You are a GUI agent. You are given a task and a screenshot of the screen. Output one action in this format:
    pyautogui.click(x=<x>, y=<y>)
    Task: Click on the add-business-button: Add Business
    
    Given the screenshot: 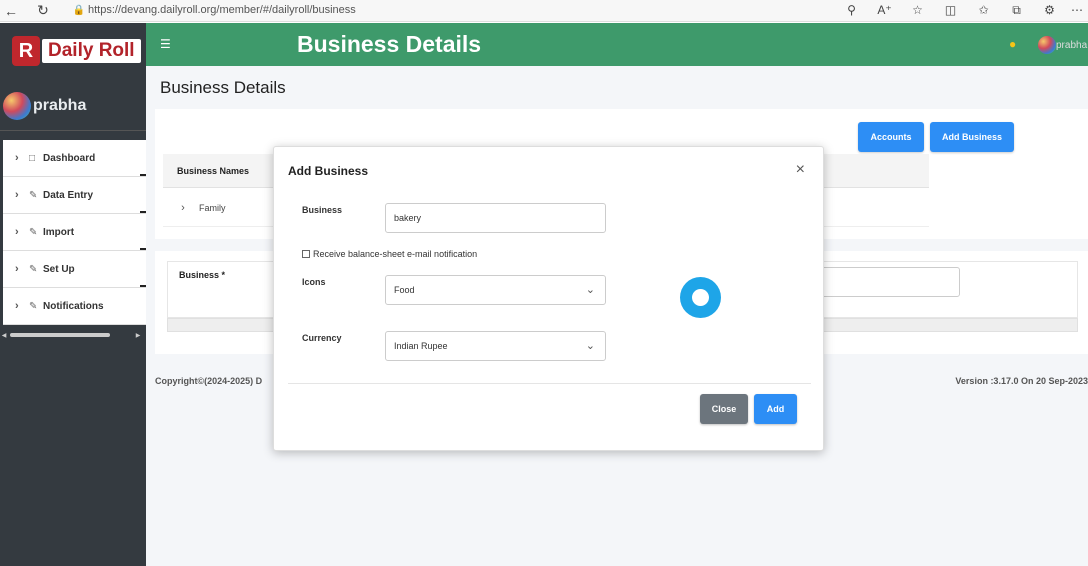 What is the action you would take?
    pyautogui.click(x=972, y=137)
    